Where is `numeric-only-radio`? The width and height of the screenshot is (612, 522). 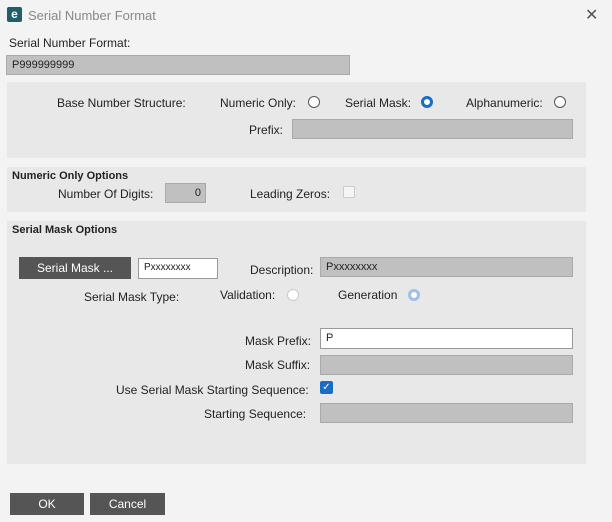
numeric-only-radio is located at coordinates (314, 102).